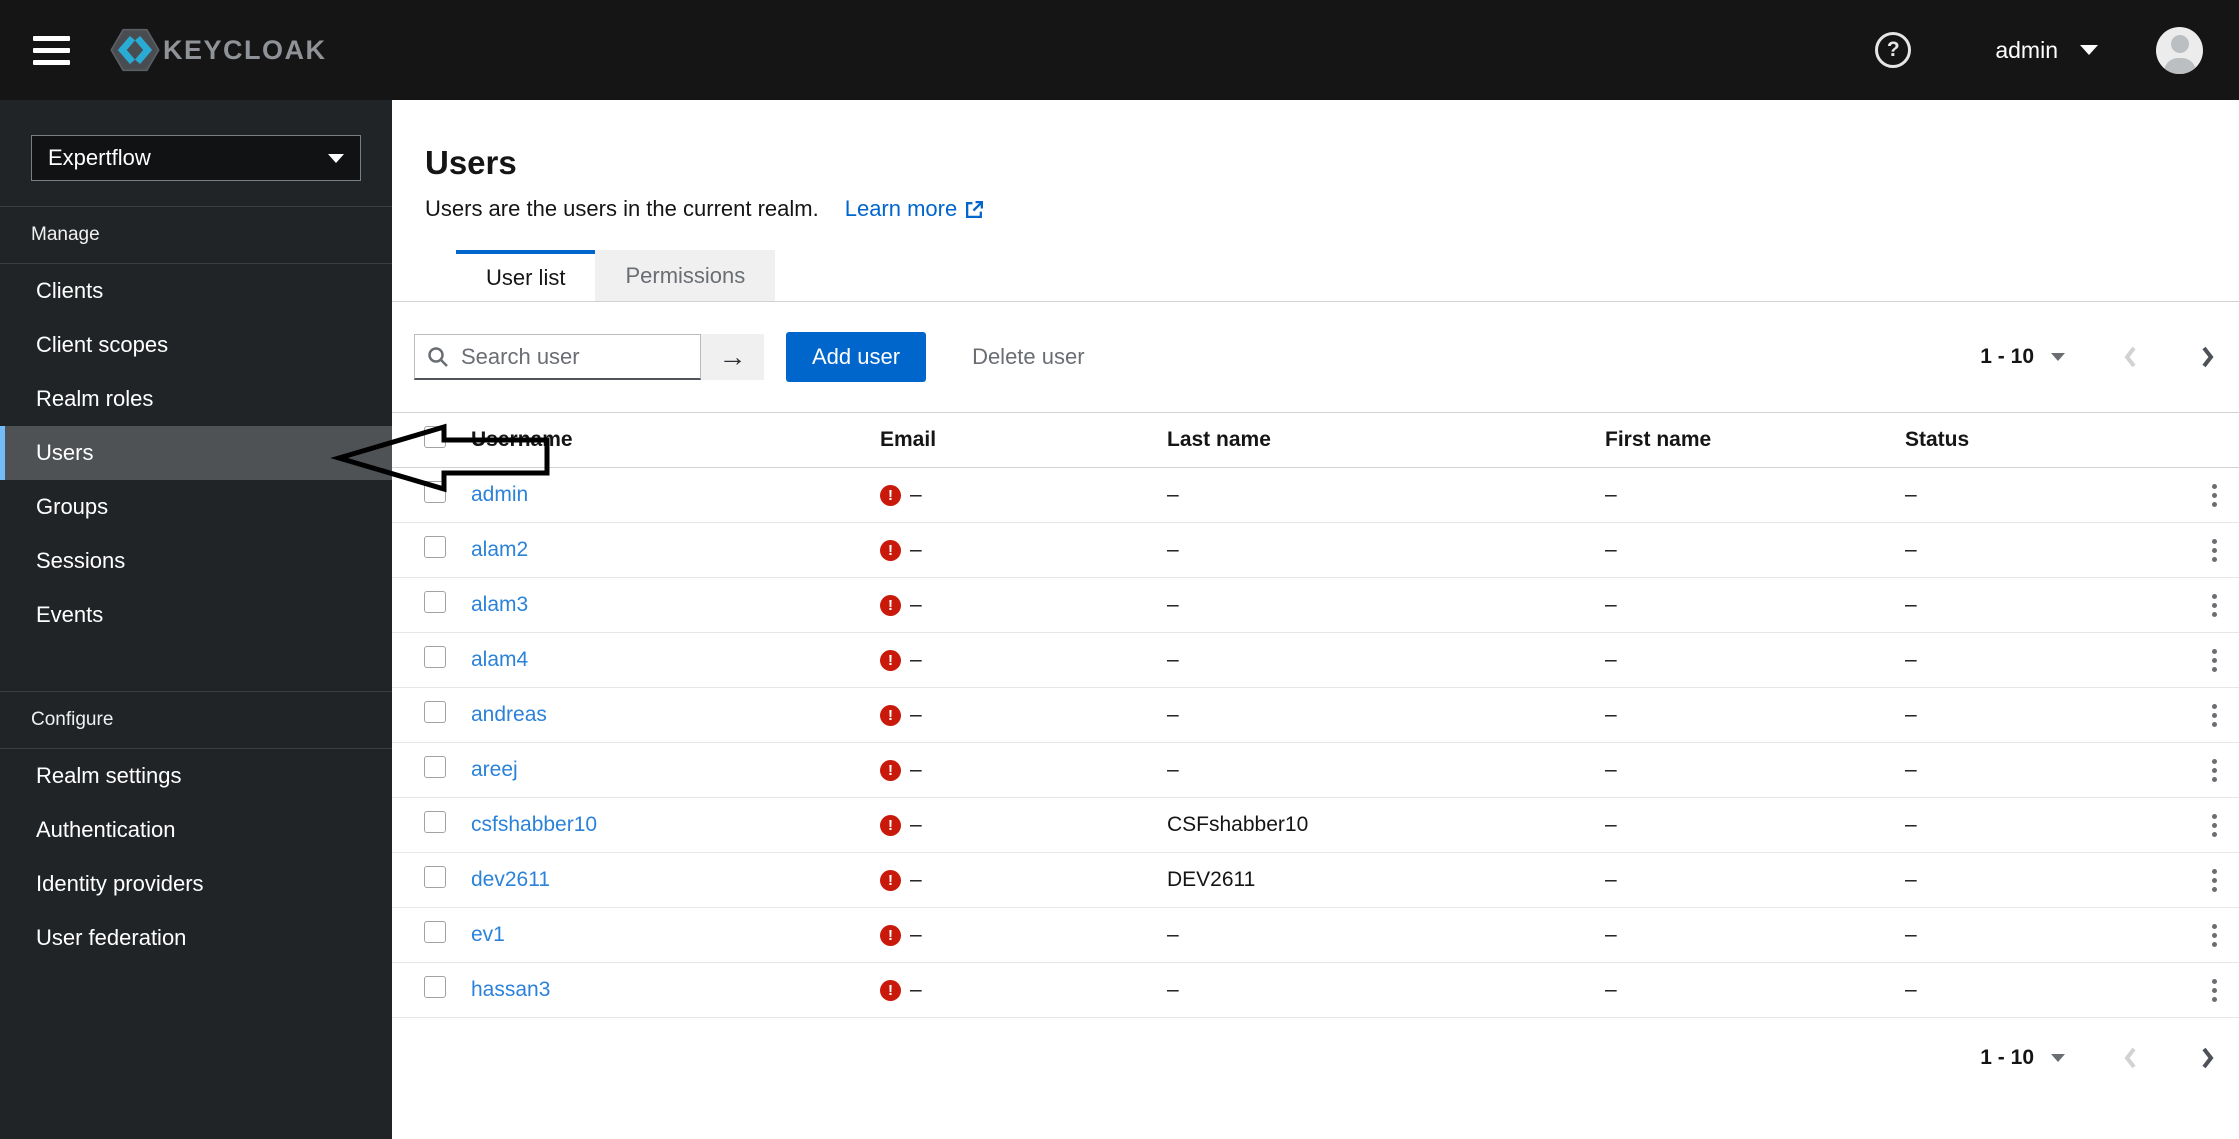 The height and width of the screenshot is (1139, 2239). I want to click on column-header-last-name: Last name, so click(1219, 439).